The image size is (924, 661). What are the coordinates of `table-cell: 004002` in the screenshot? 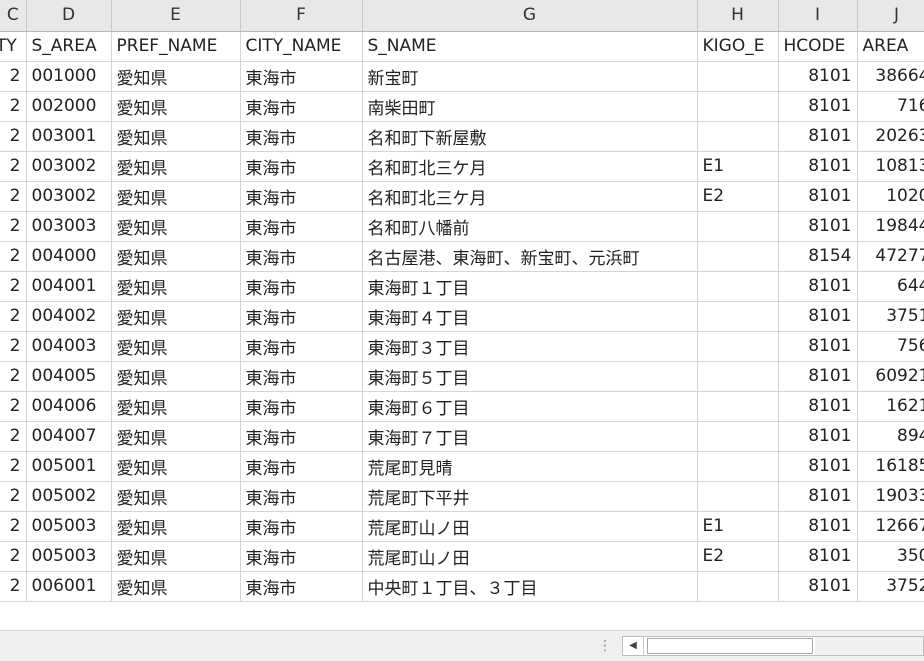 It's located at (69, 316).